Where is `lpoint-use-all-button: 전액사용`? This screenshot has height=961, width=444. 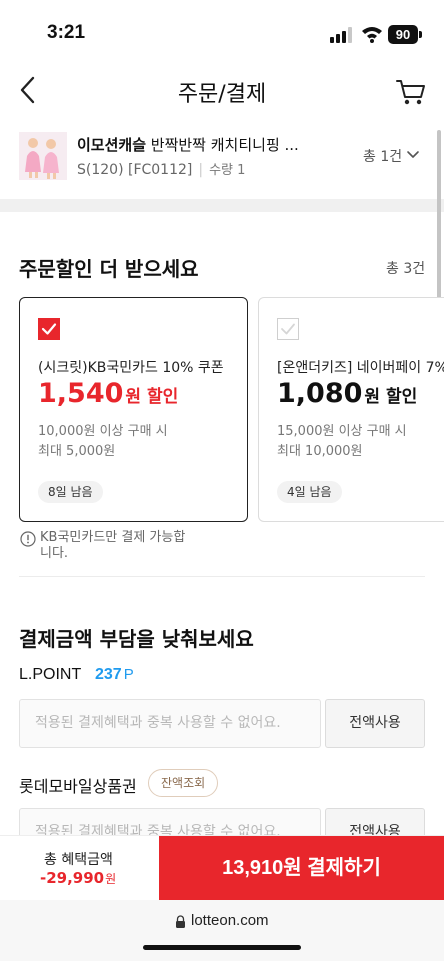 lpoint-use-all-button: 전액사용 is located at coordinates (375, 723).